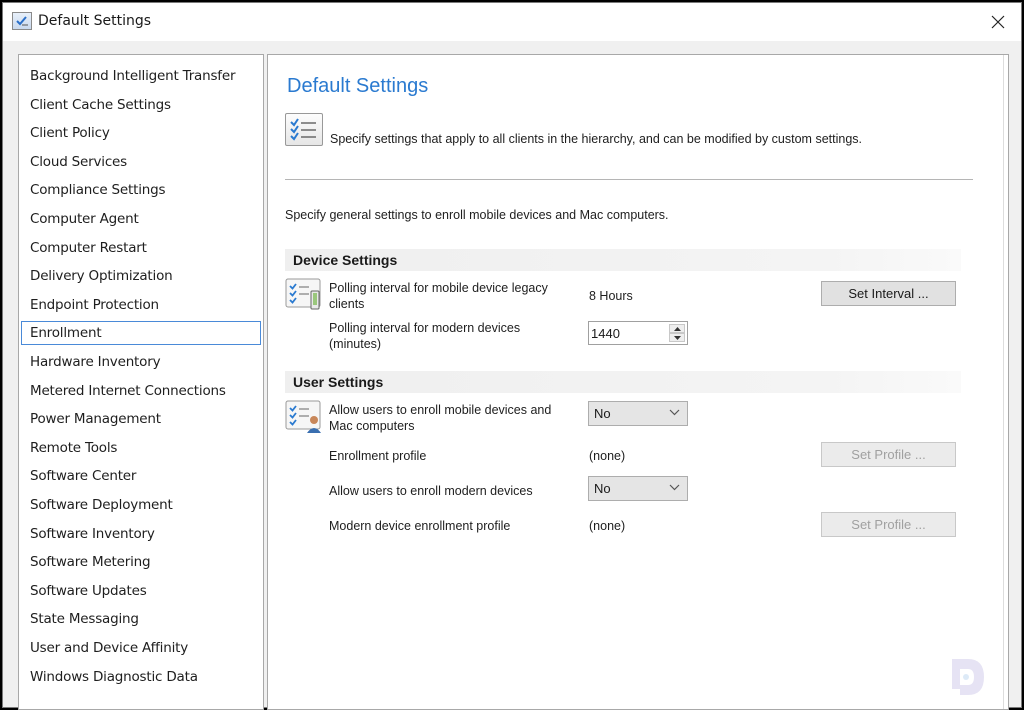 This screenshot has width=1024, height=710. What do you see at coordinates (607, 456) in the screenshot?
I see `enrollment-profile-value: (none)` at bounding box center [607, 456].